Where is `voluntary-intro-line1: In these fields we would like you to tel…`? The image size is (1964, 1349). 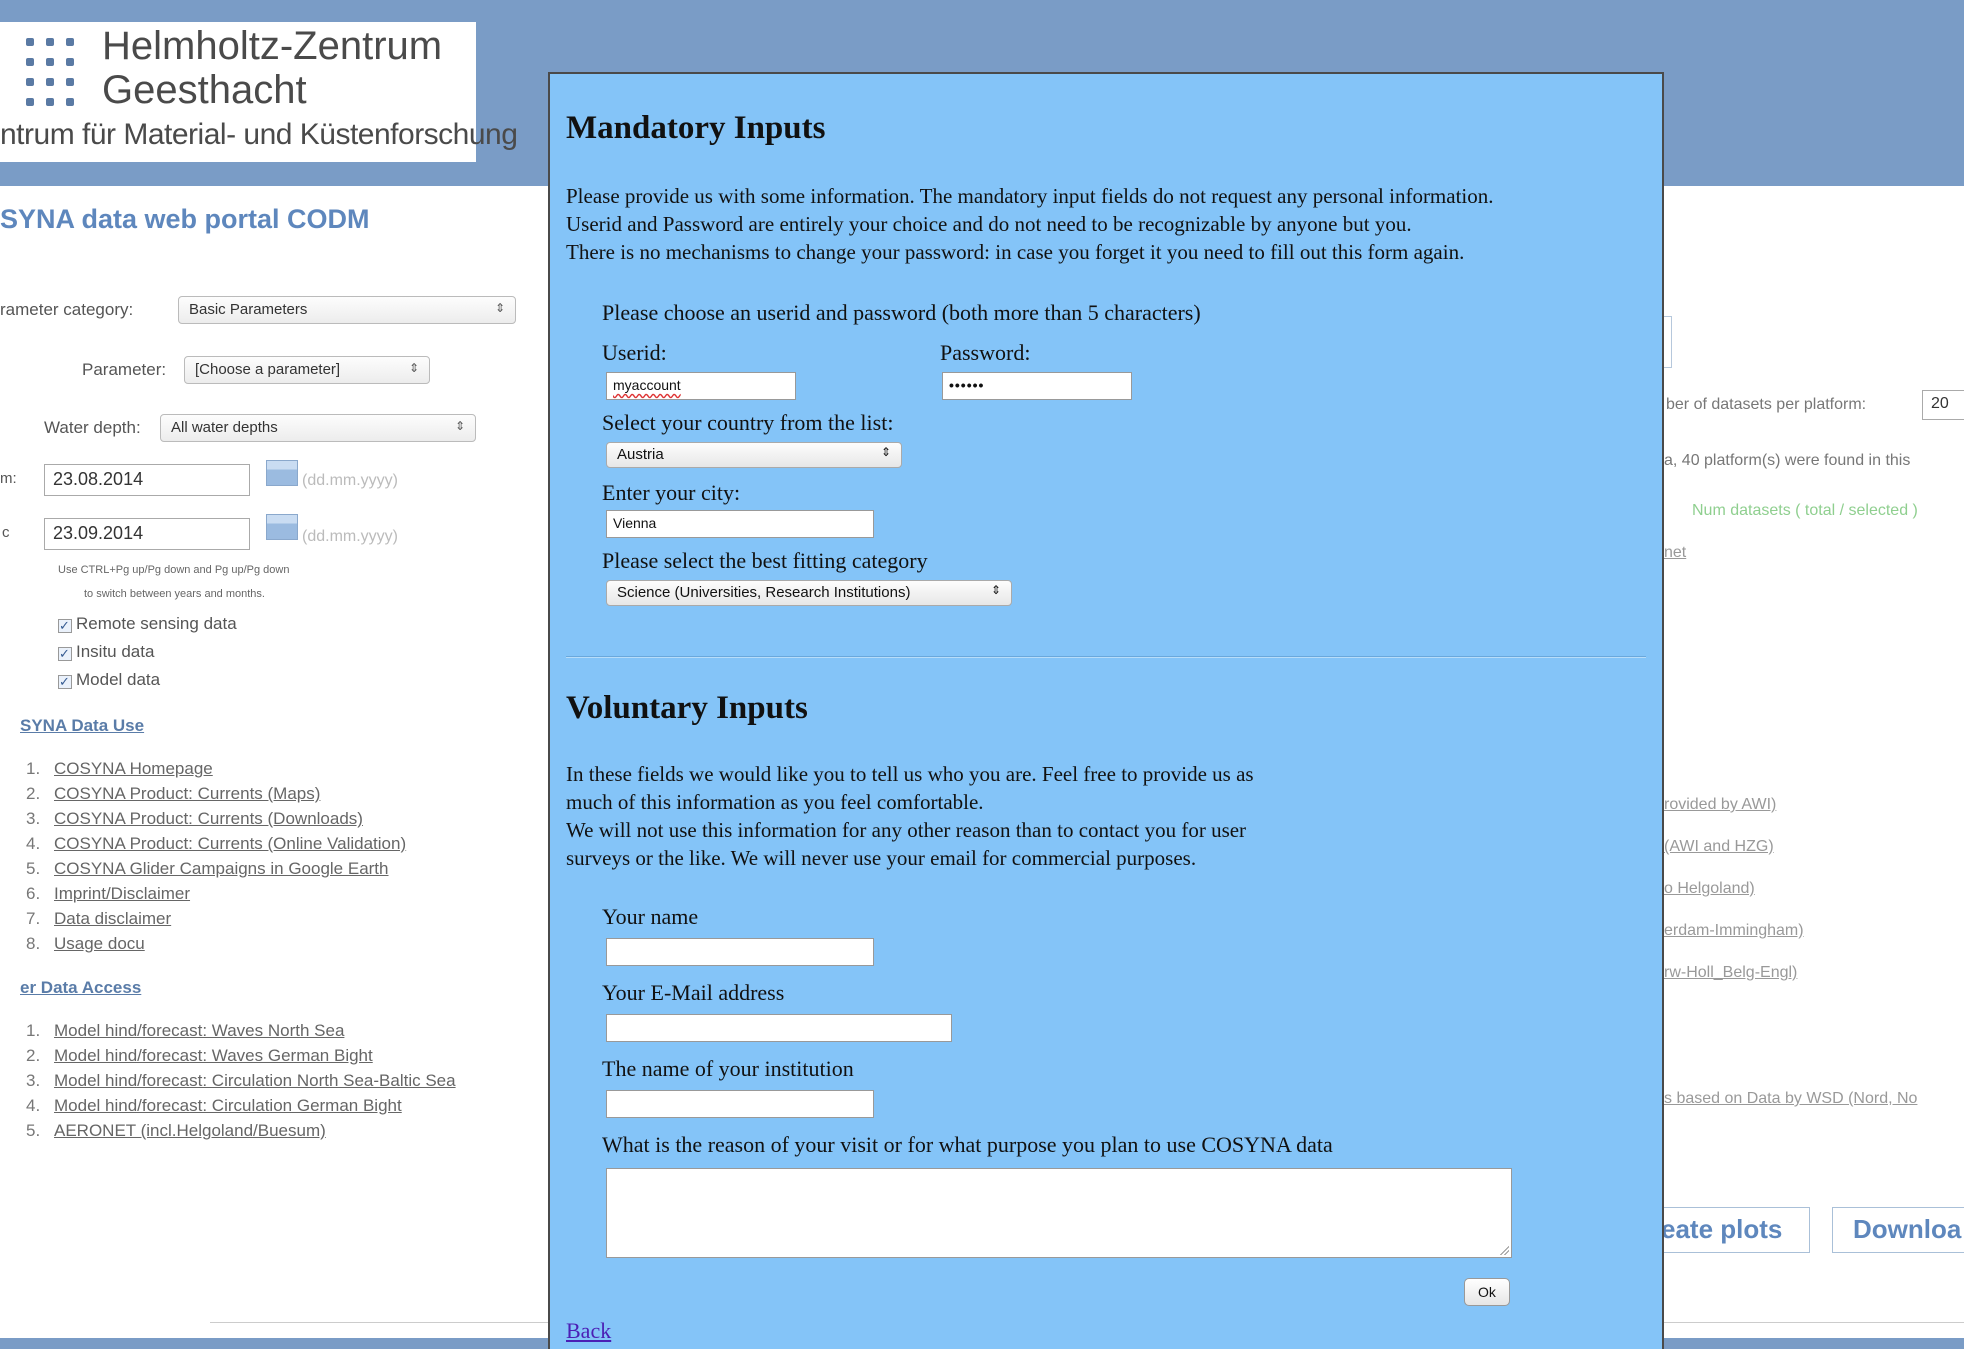
voluntary-intro-line1: In these fields we would like you to tel… is located at coordinates (910, 774).